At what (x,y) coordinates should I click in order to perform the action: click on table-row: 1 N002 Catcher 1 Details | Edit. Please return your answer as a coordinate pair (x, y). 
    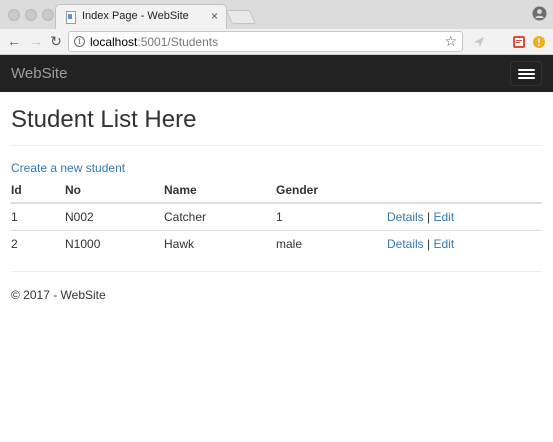
    Looking at the image, I should click on (276, 216).